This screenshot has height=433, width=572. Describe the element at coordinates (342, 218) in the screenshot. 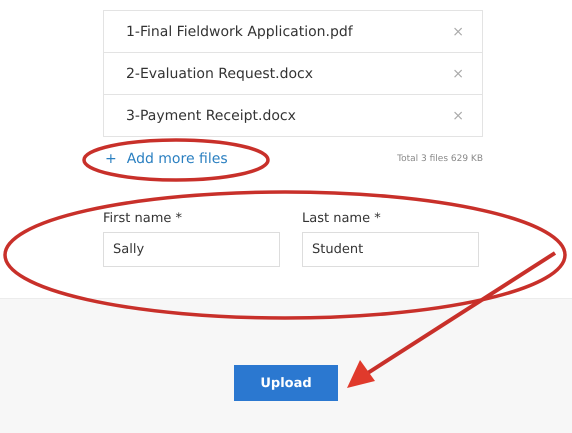

I see `field-label: Last name *` at that location.